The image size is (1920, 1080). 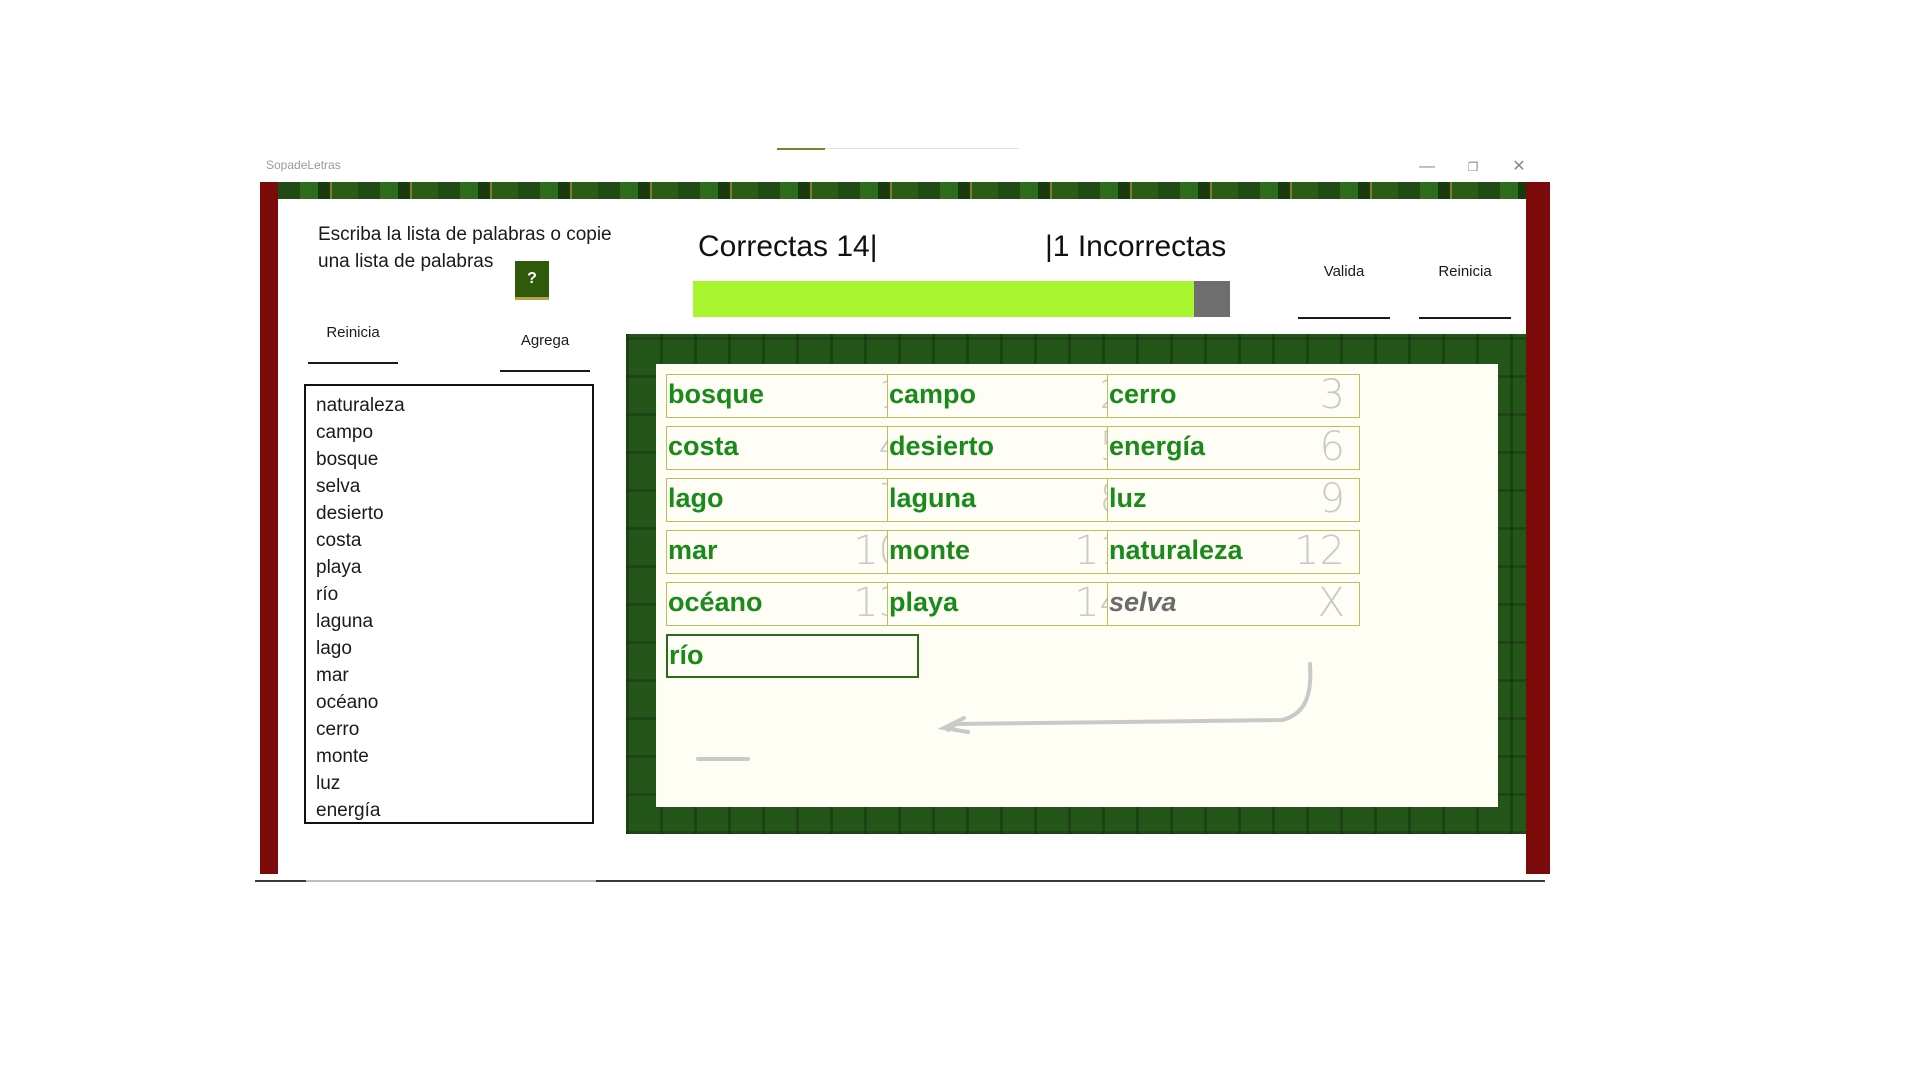 What do you see at coordinates (1332, 395) in the screenshot?
I see `ink-mark: 3` at bounding box center [1332, 395].